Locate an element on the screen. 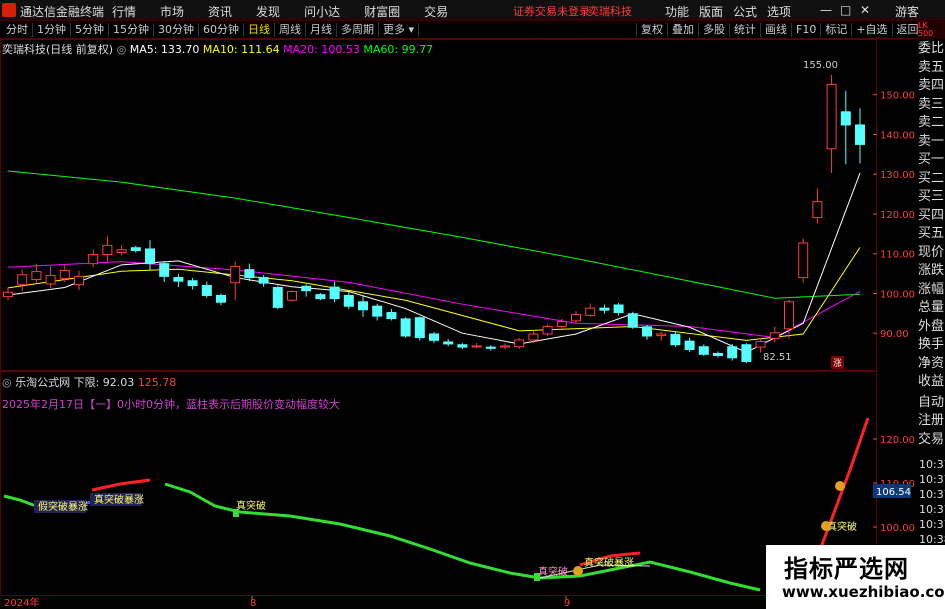 This screenshot has width=945, height=609. watermark-url: www.xuezhibiao.com is located at coordinates (863, 592).